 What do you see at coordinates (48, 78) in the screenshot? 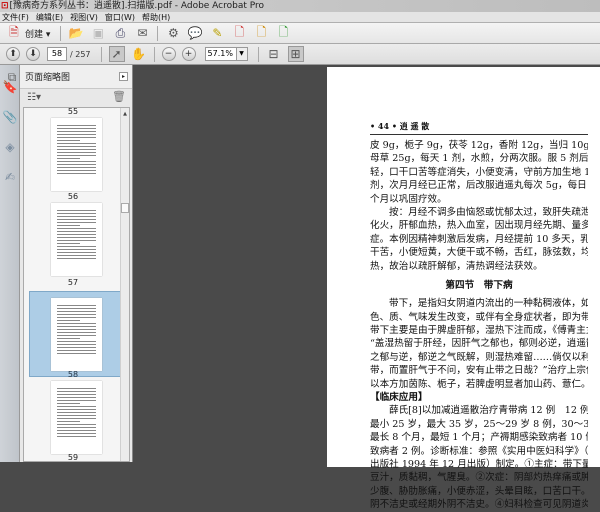
I see `panel-title: 页面缩略图` at bounding box center [48, 78].